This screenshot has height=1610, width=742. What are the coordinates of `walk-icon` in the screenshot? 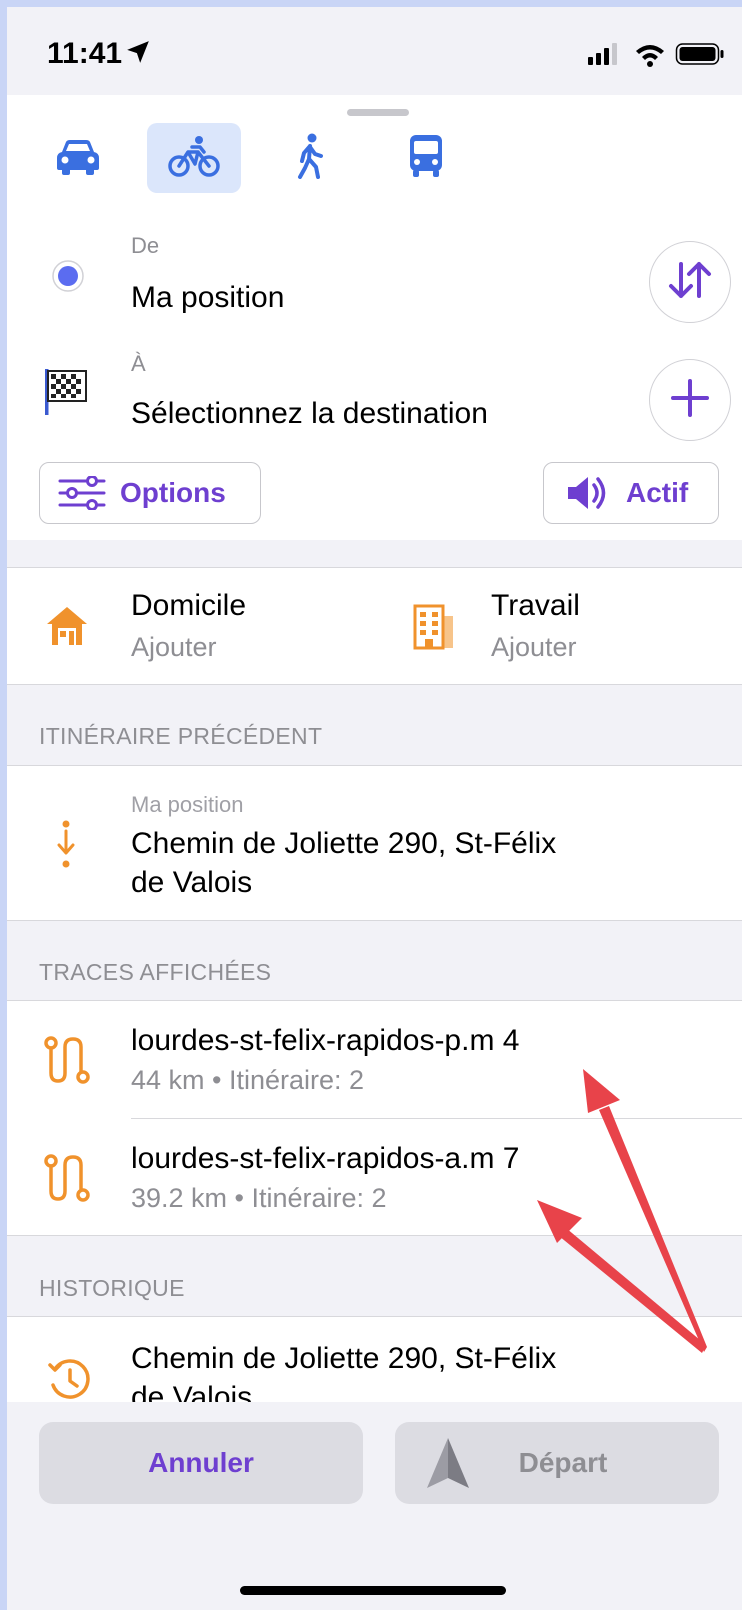 It's located at (310, 158).